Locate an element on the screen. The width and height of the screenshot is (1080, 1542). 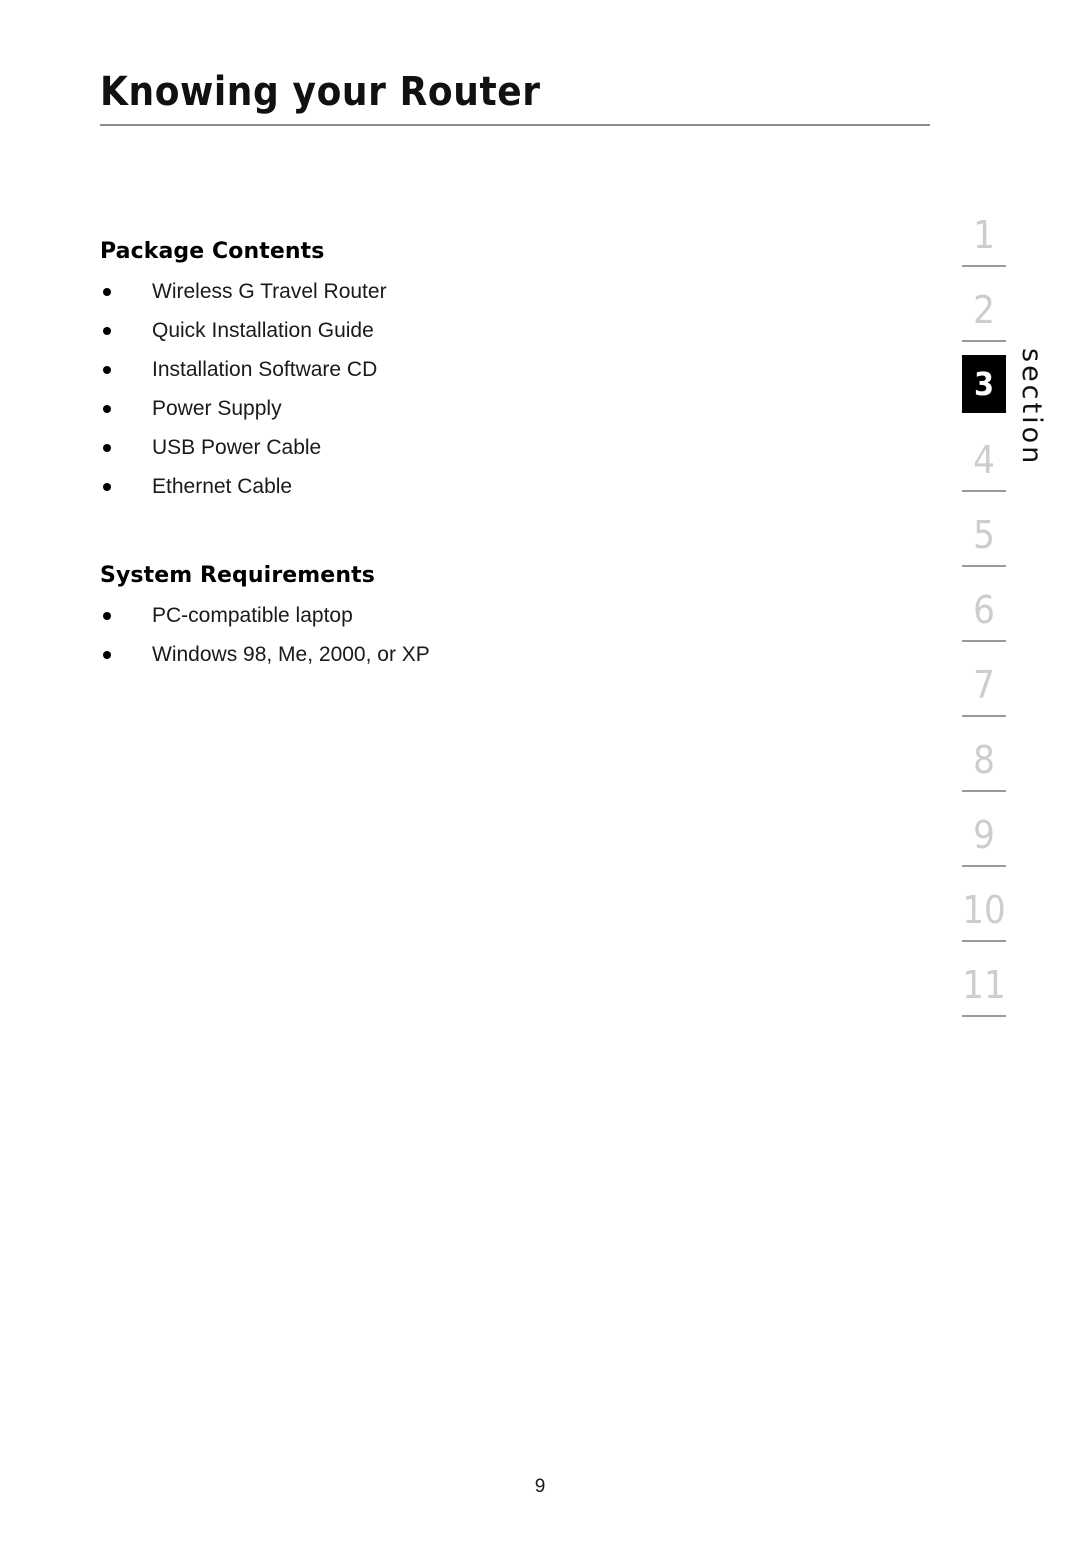
section-tab-10: 10 is located at coordinates (984, 917).